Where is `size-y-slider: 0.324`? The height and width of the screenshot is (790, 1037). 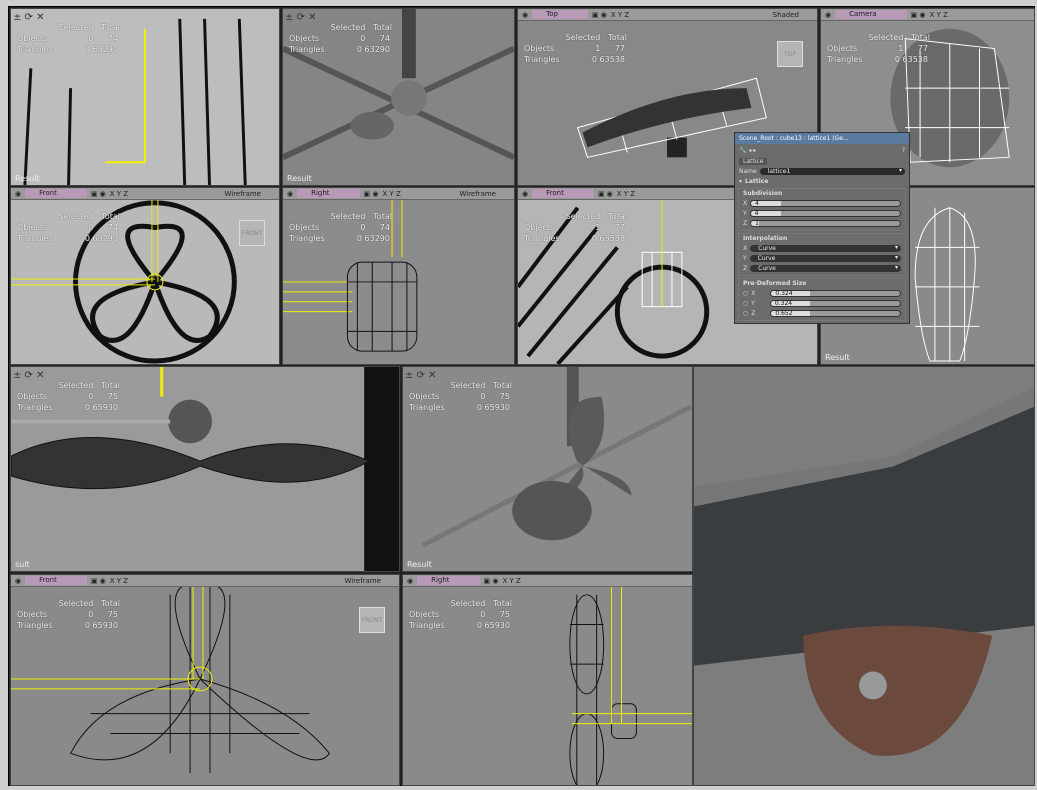
size-y-slider: 0.324 is located at coordinates (835, 303).